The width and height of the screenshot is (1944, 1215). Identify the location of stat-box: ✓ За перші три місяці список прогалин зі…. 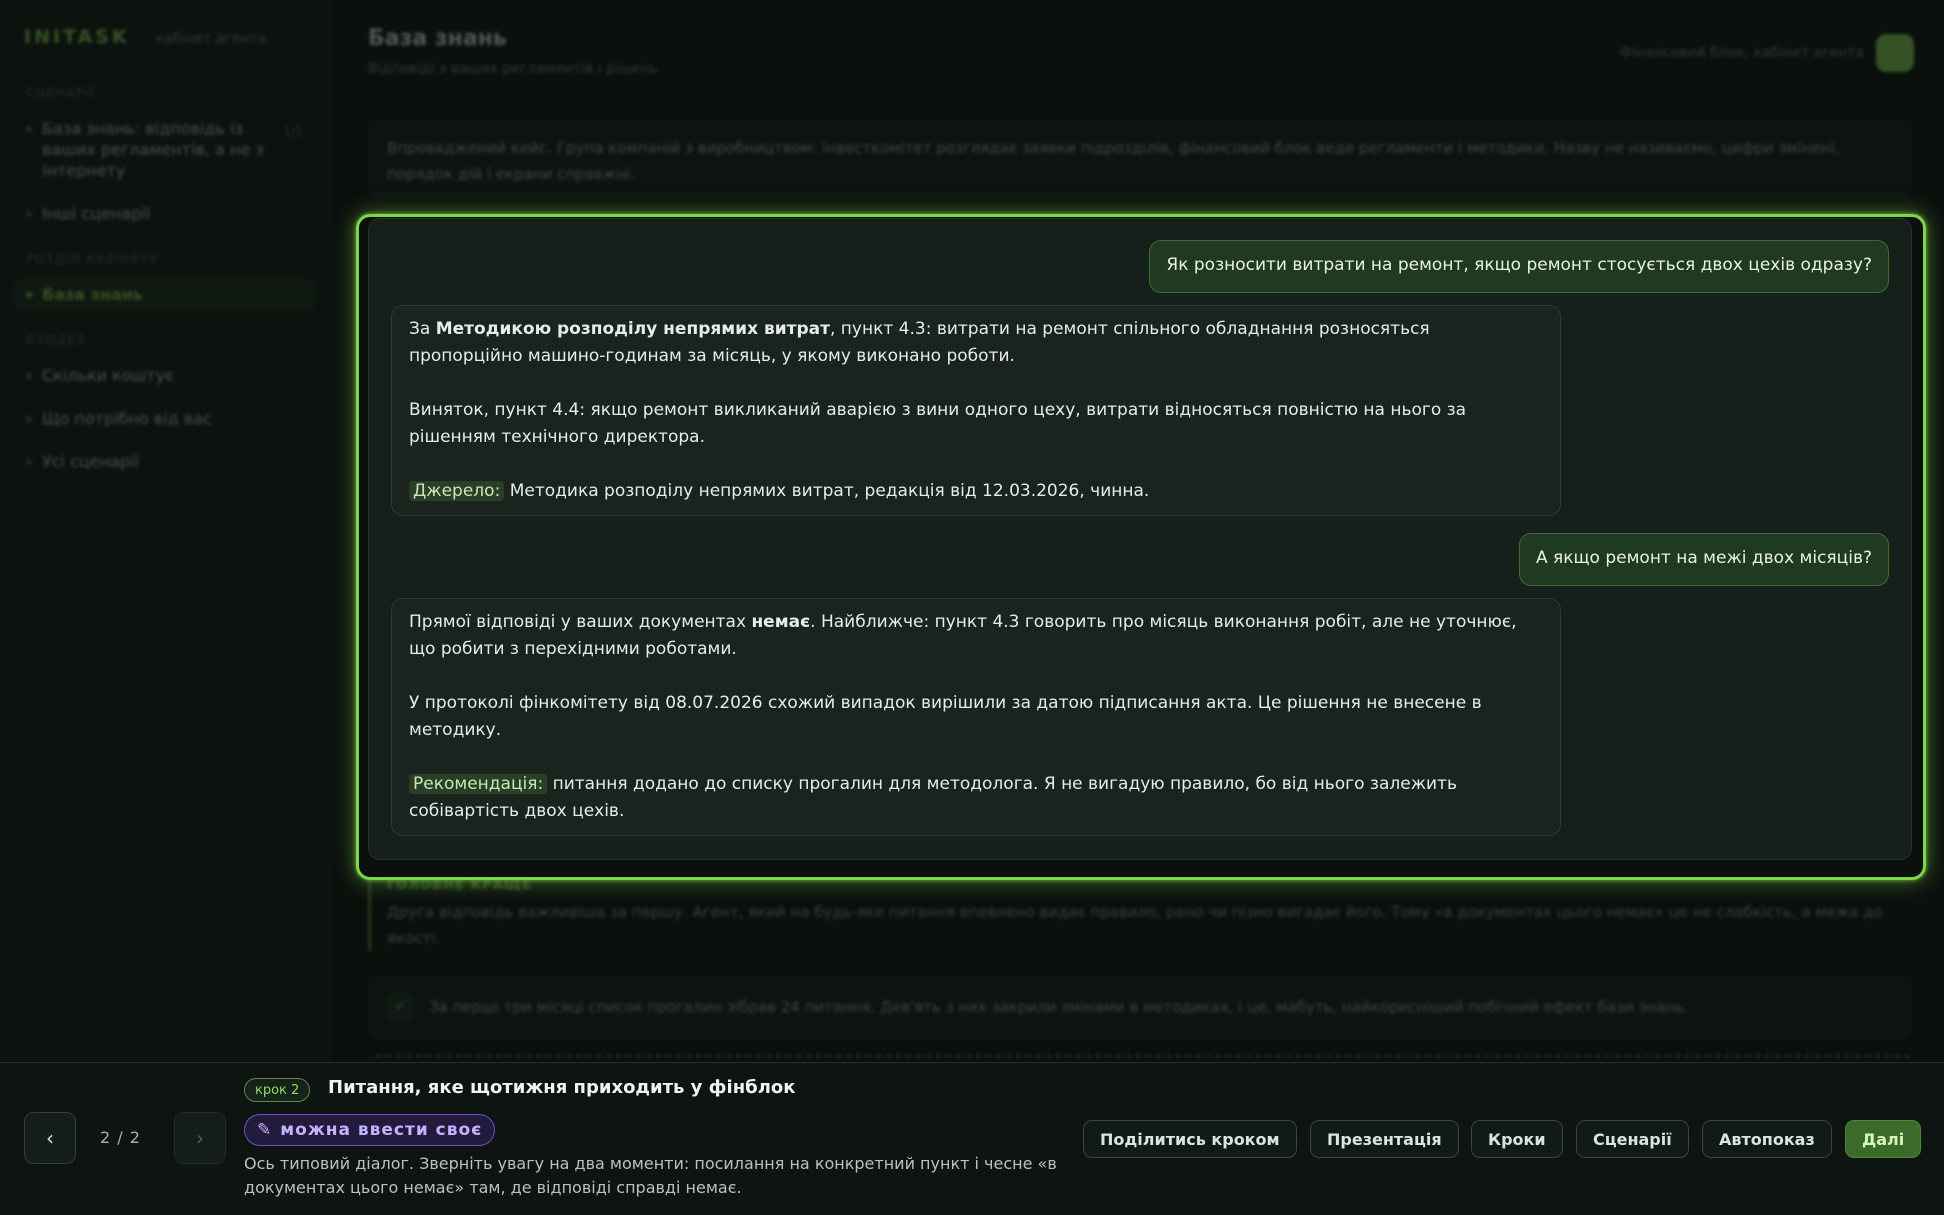
(1140, 1007).